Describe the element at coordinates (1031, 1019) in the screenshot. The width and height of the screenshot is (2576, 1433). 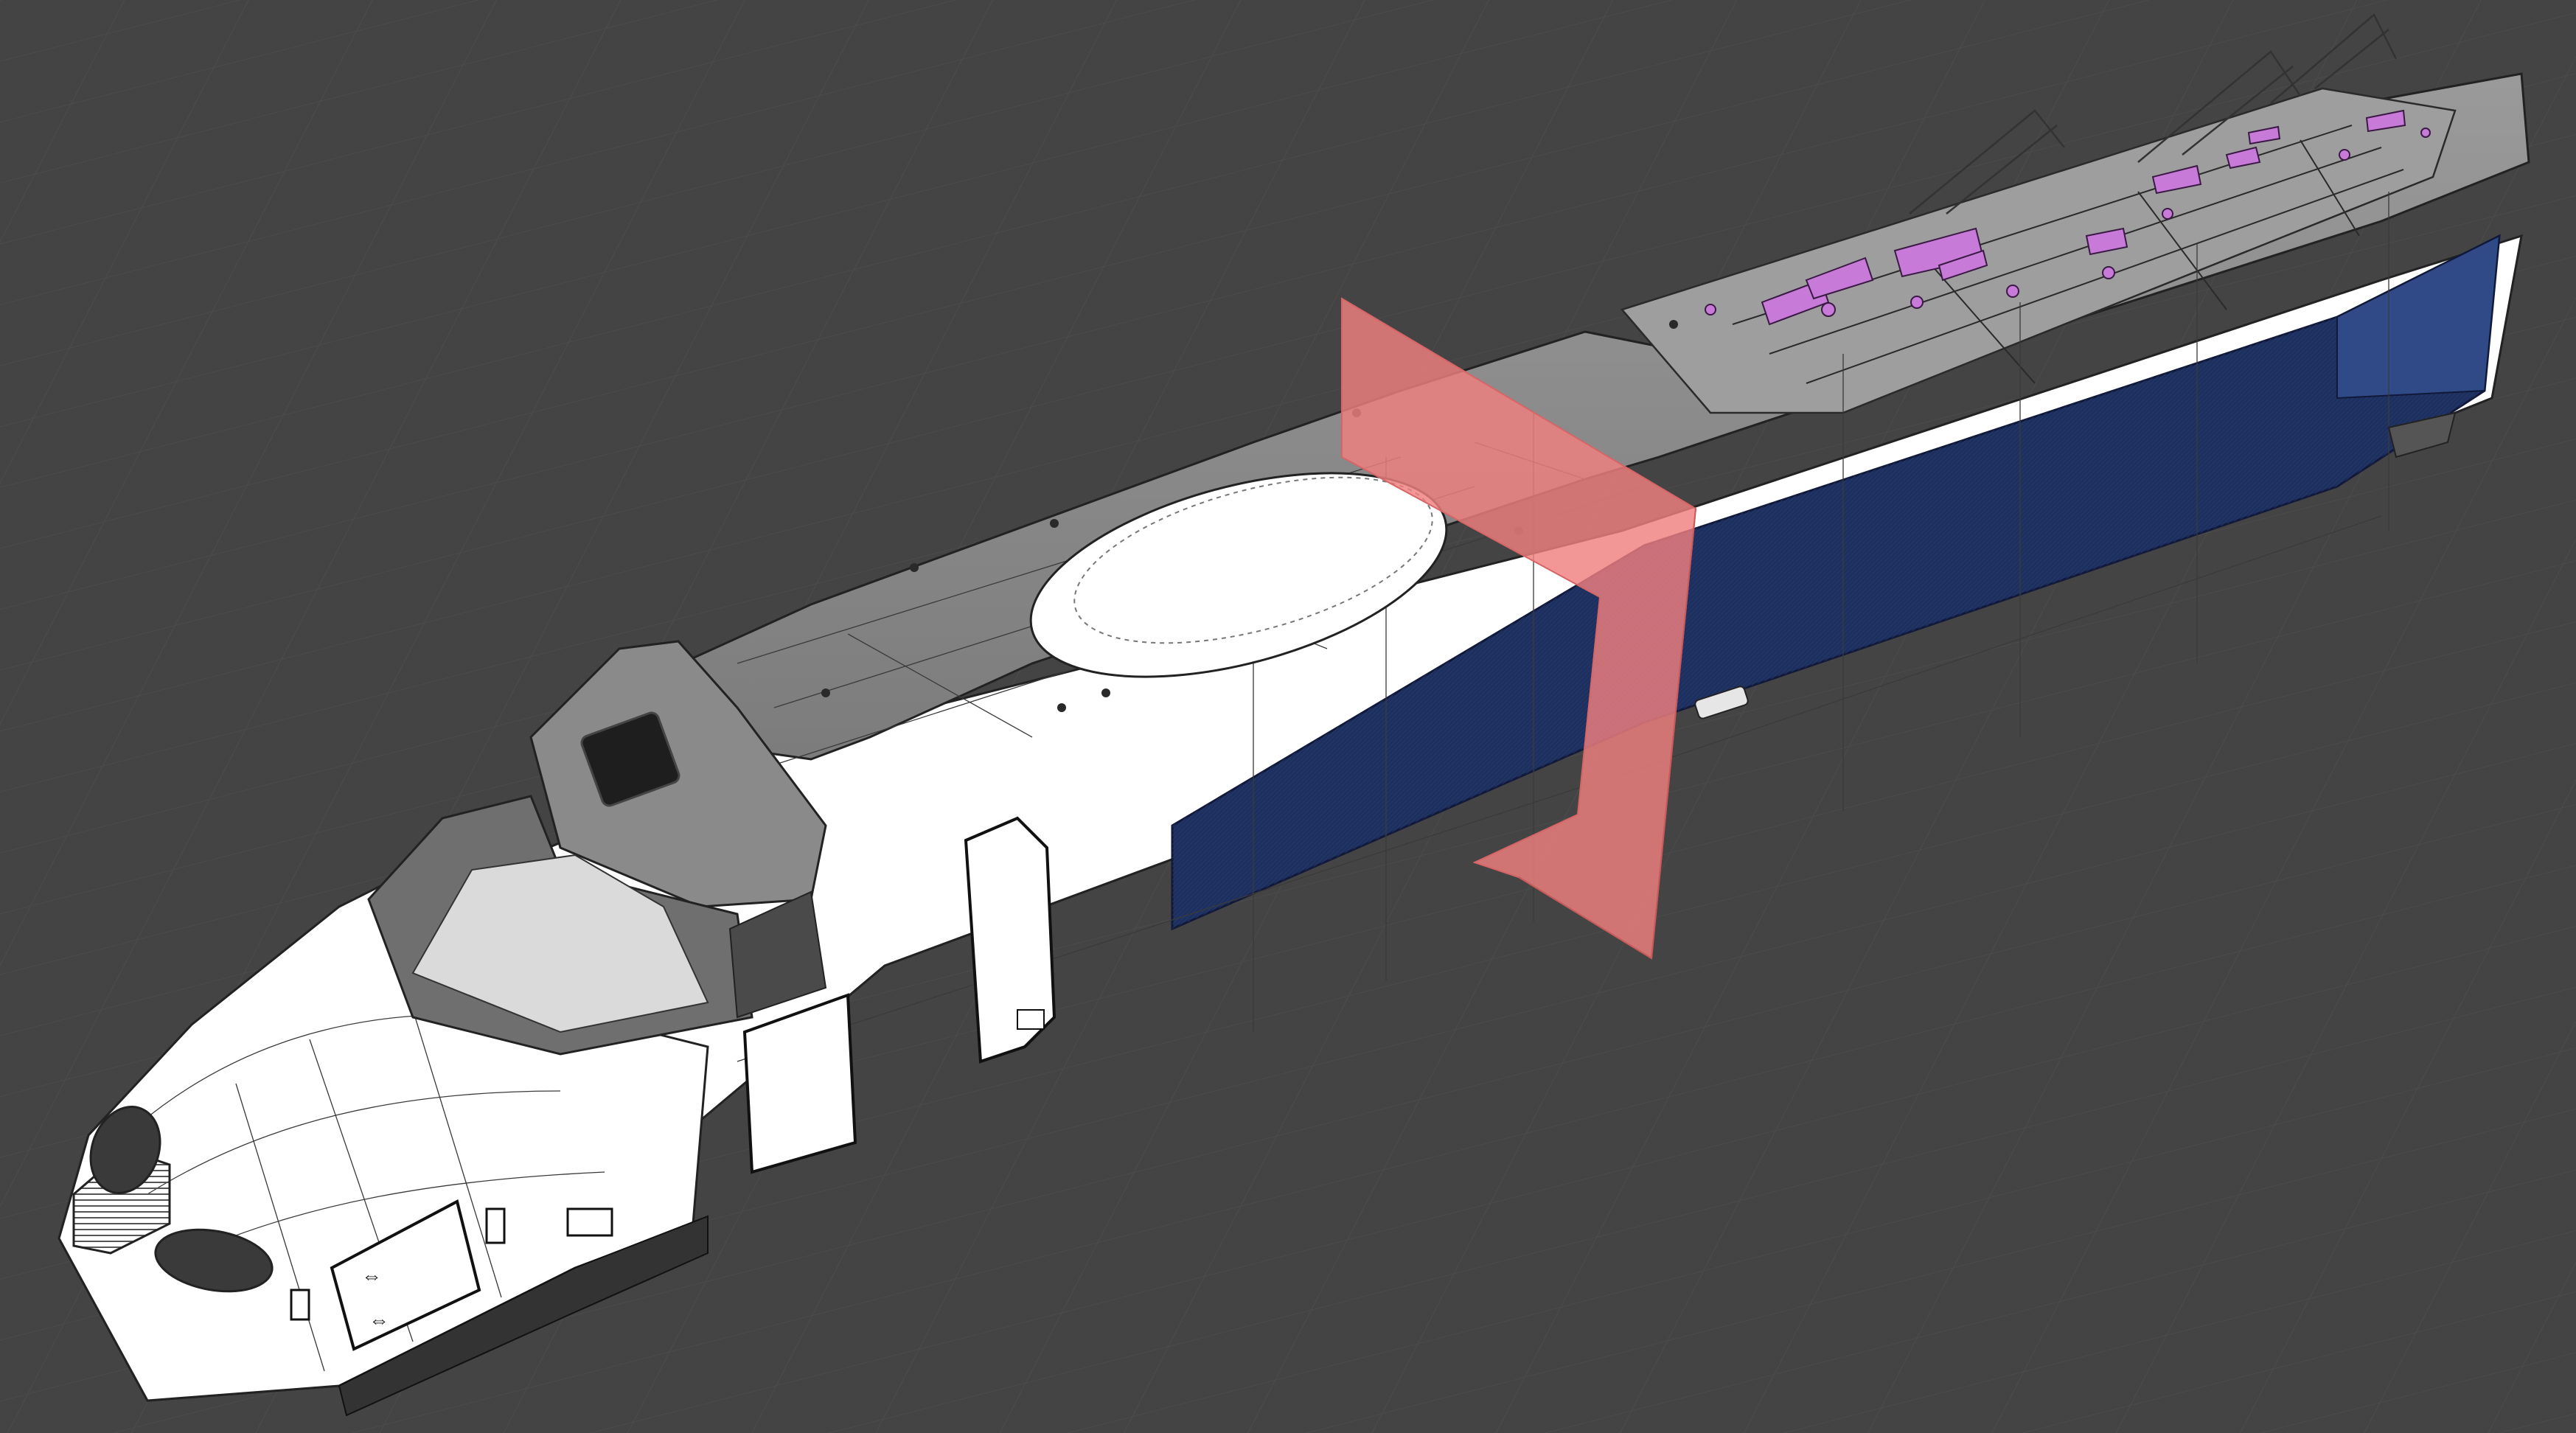
I see `door-handle` at that location.